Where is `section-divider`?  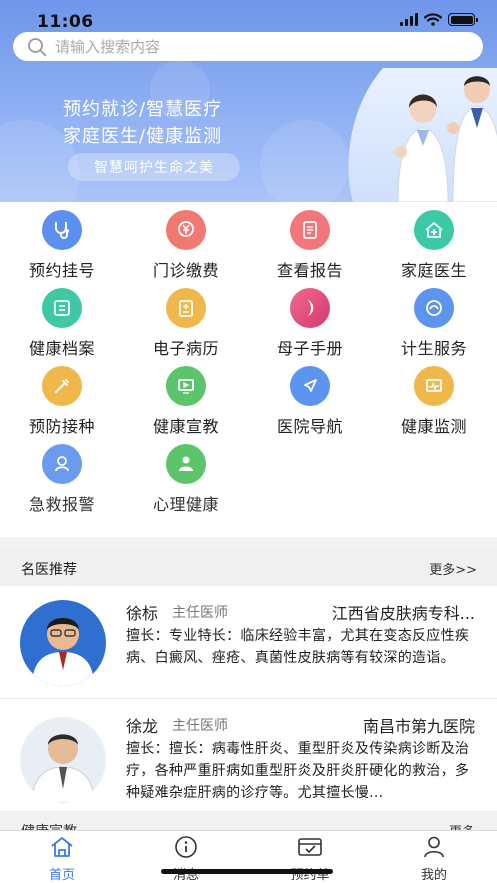 section-divider is located at coordinates (248, 543).